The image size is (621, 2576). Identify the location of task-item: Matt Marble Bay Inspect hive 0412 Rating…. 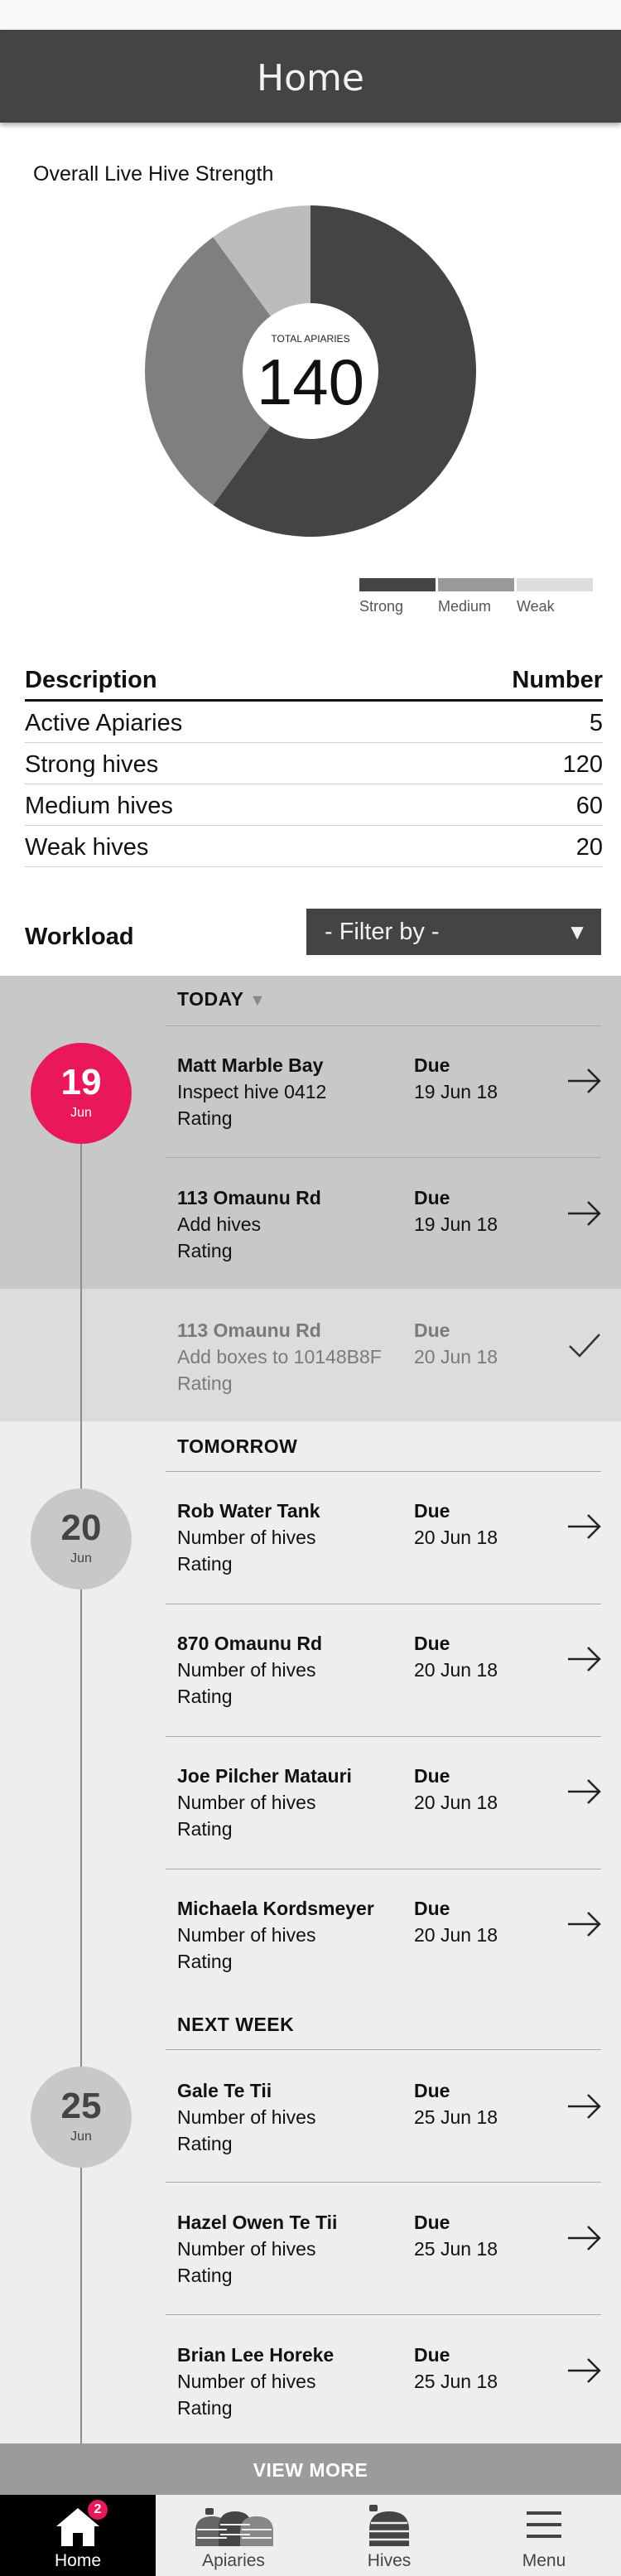
(392, 1112).